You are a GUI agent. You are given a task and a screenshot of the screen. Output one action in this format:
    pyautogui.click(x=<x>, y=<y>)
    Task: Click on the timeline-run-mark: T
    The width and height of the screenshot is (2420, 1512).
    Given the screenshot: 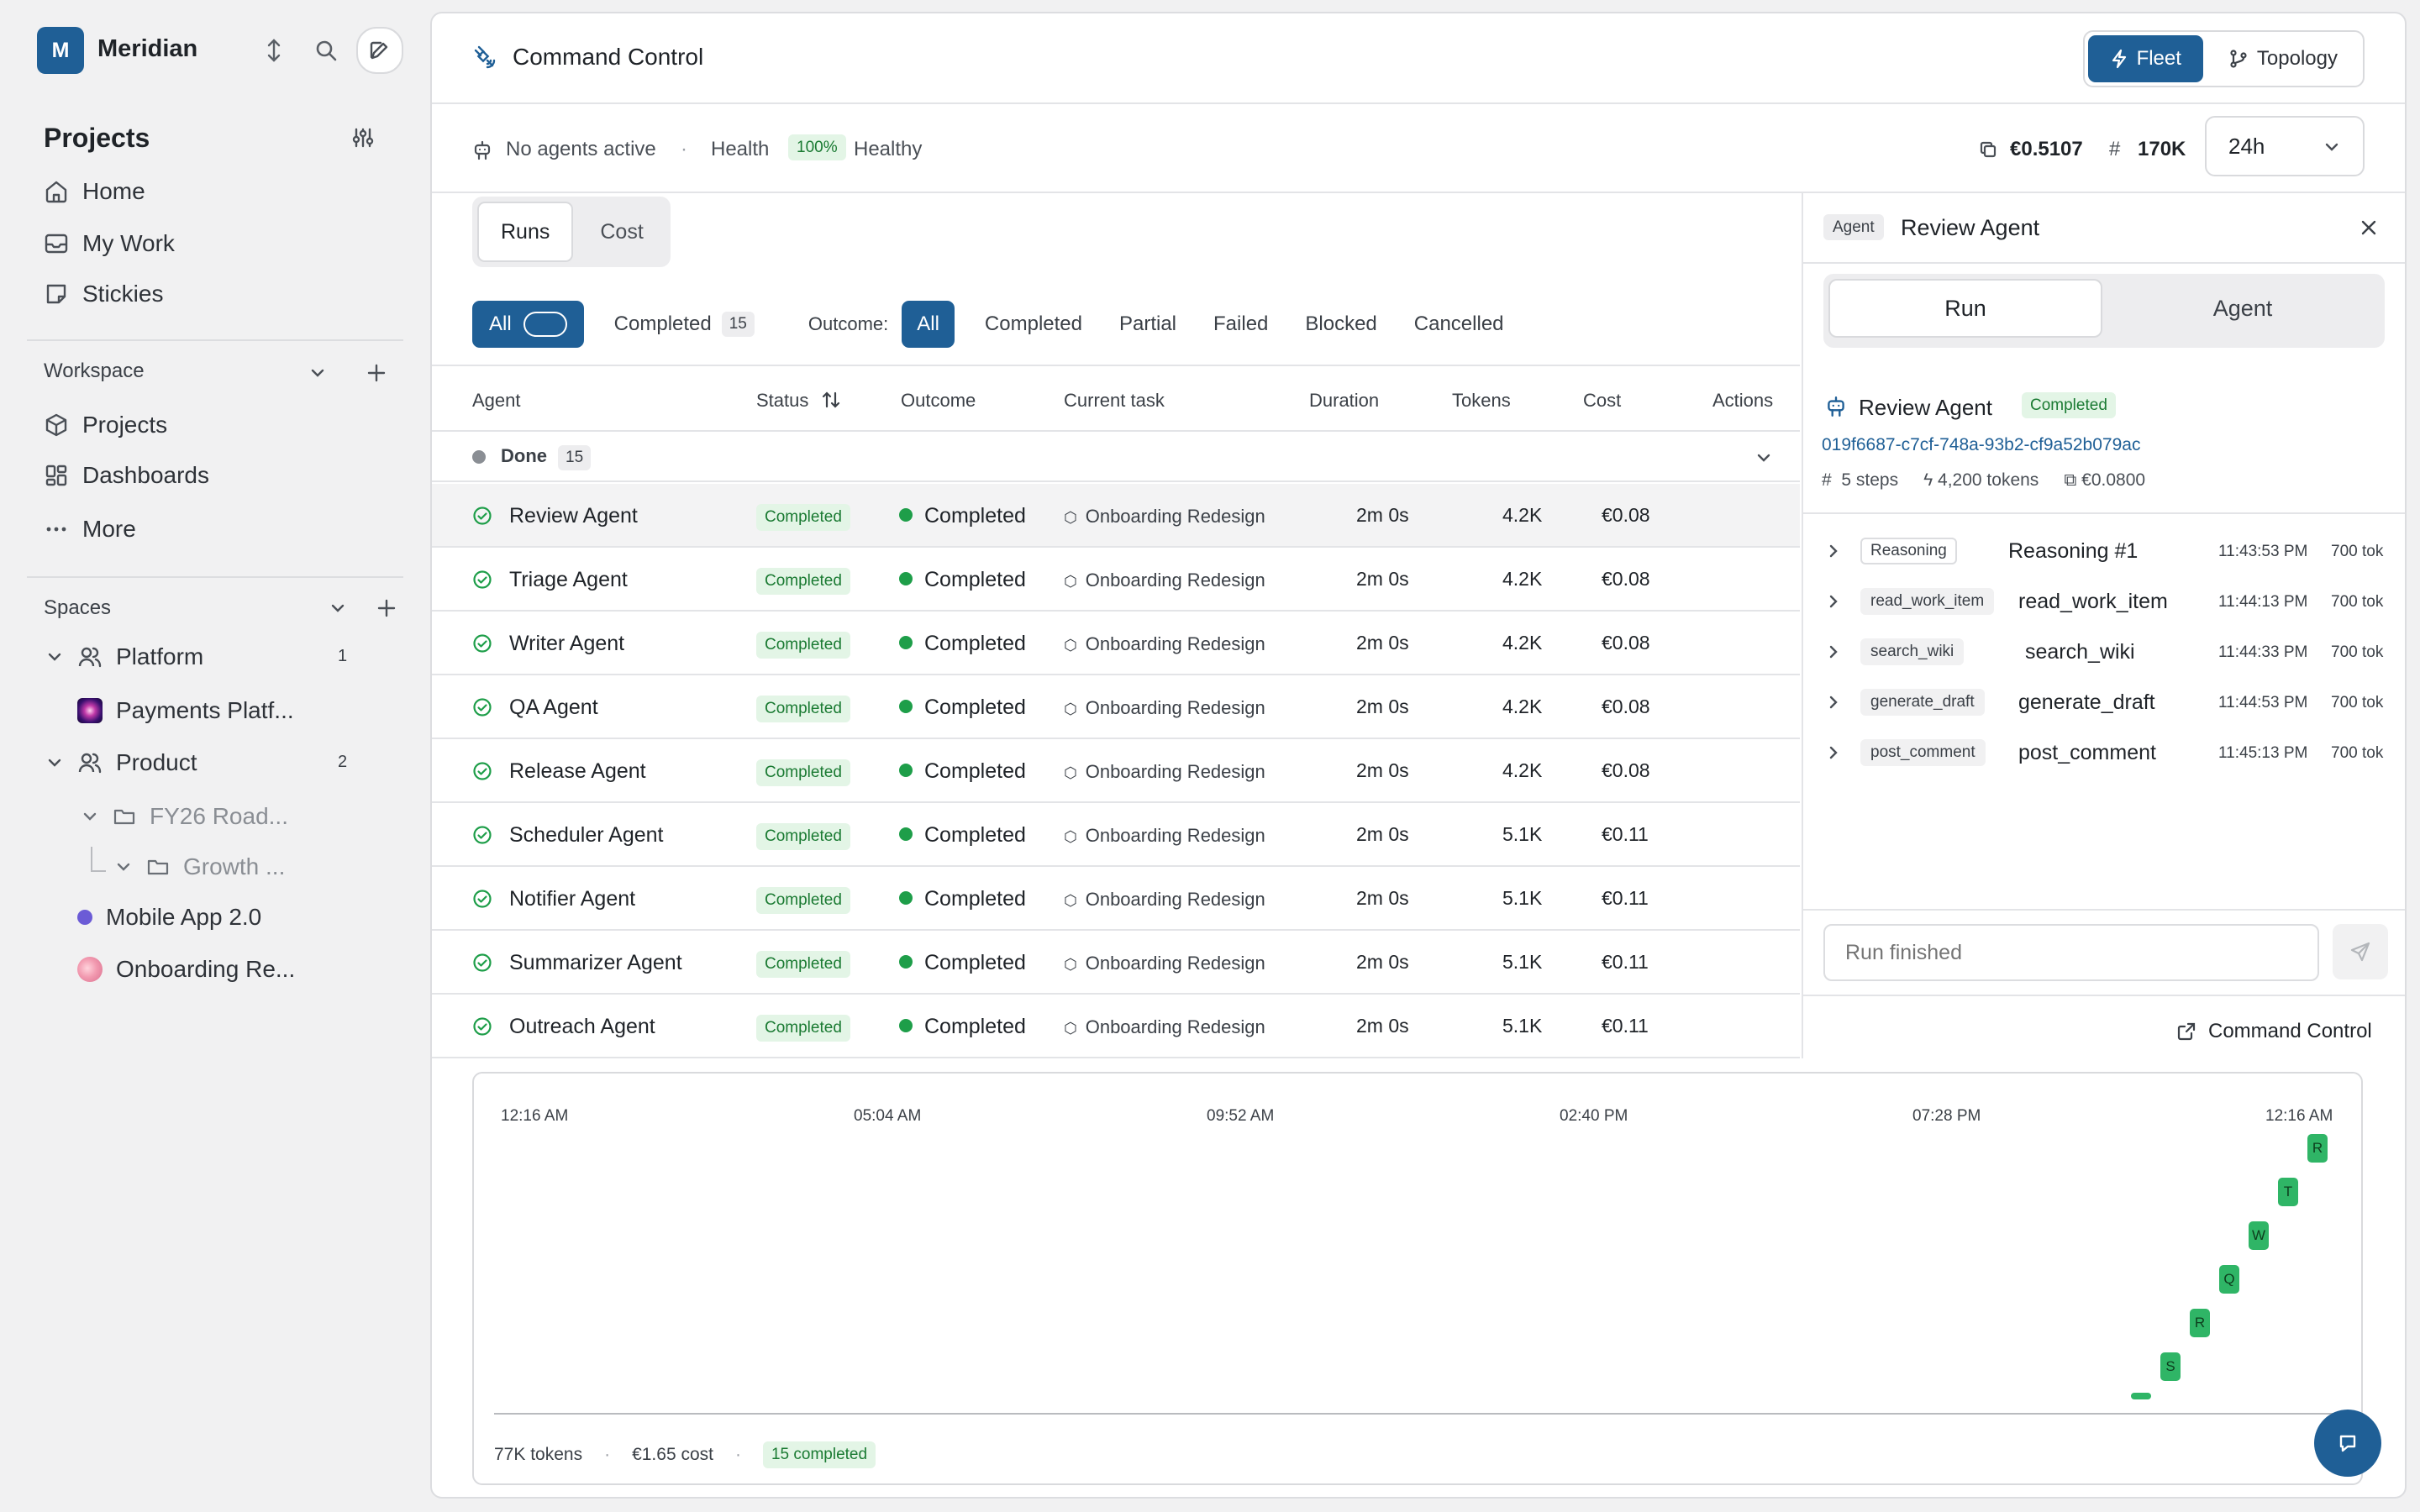 What is the action you would take?
    pyautogui.click(x=2288, y=1192)
    